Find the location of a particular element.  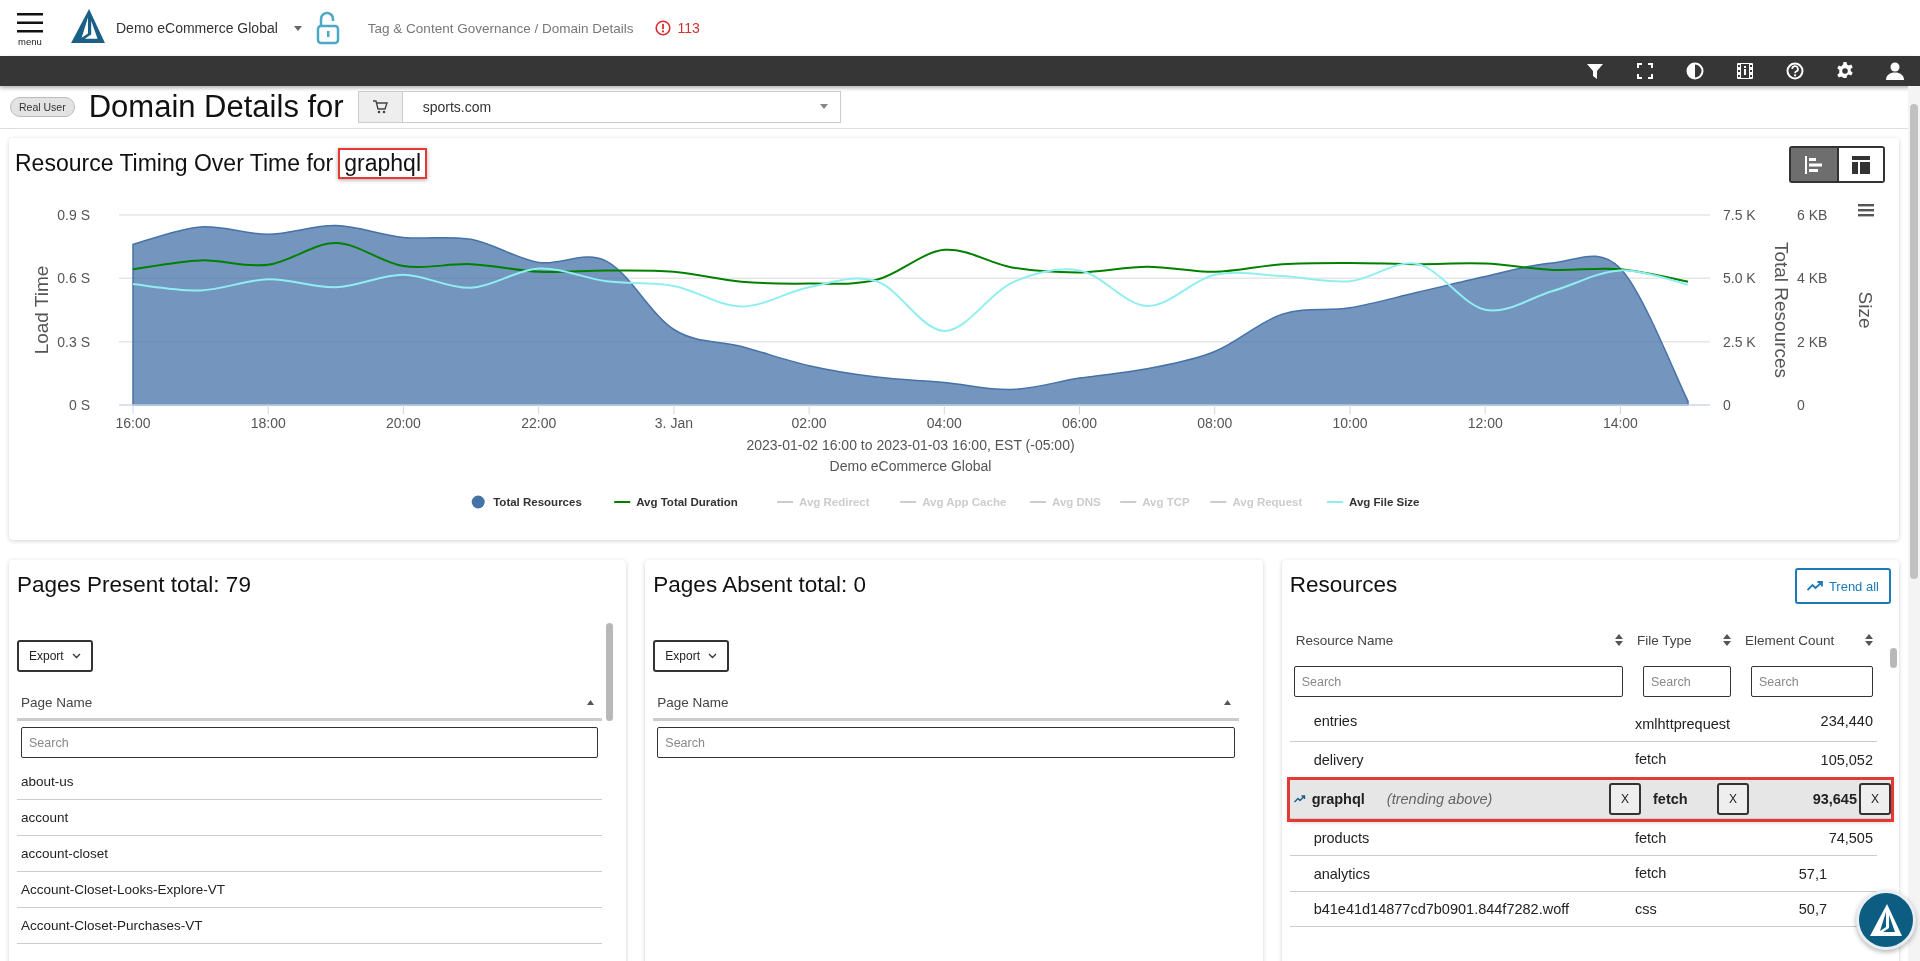

y-tick-label: 5.0 K is located at coordinates (1739, 278).